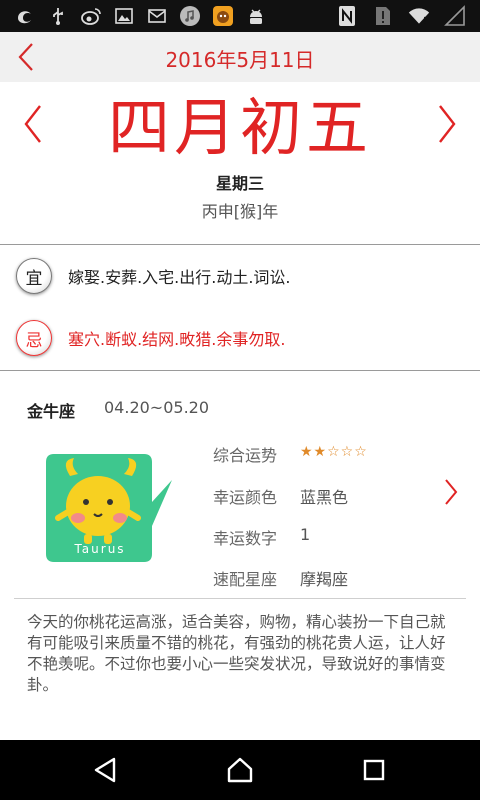 Image resolution: width=480 pixels, height=800 pixels. Describe the element at coordinates (334, 452) in the screenshot. I see `overall-fortune-stars: ★★☆☆☆` at that location.